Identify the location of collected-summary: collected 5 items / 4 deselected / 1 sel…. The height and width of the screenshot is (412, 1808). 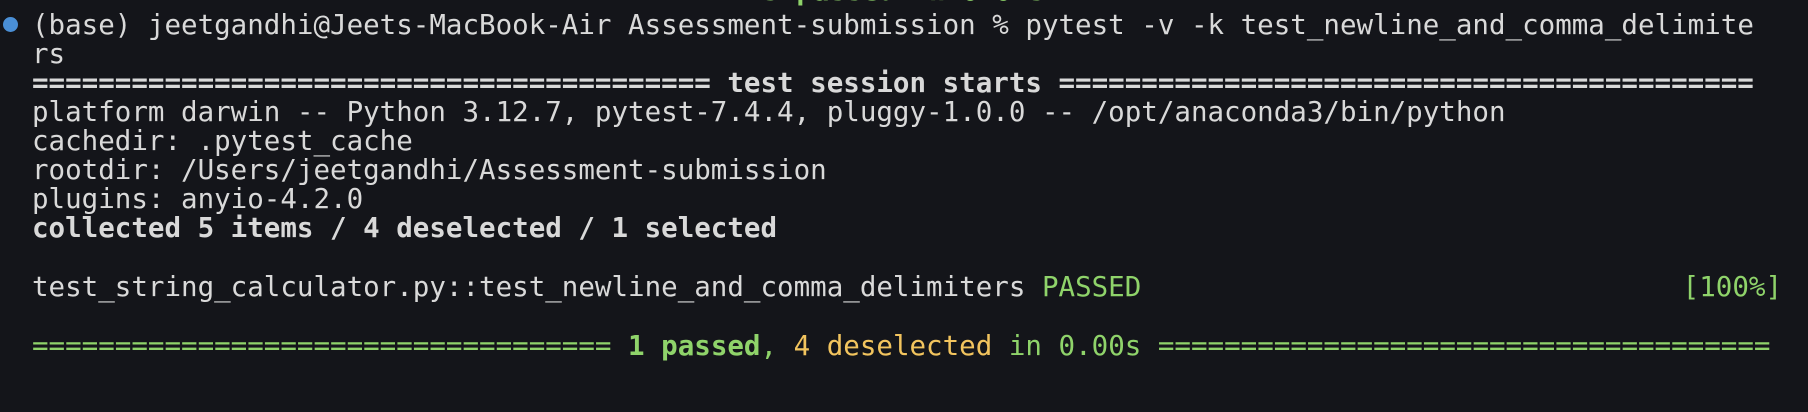
(405, 228).